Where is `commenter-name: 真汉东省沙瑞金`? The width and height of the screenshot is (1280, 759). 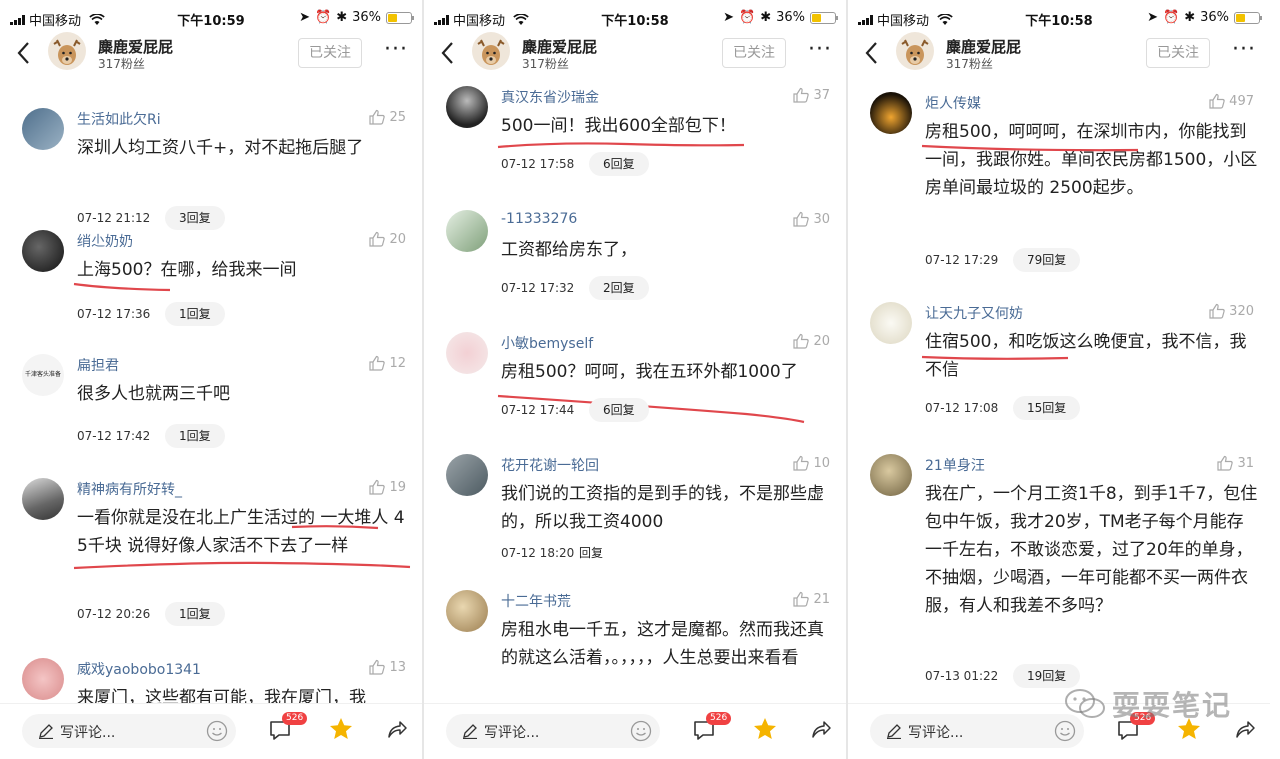 commenter-name: 真汉东省沙瑞金 is located at coordinates (550, 97).